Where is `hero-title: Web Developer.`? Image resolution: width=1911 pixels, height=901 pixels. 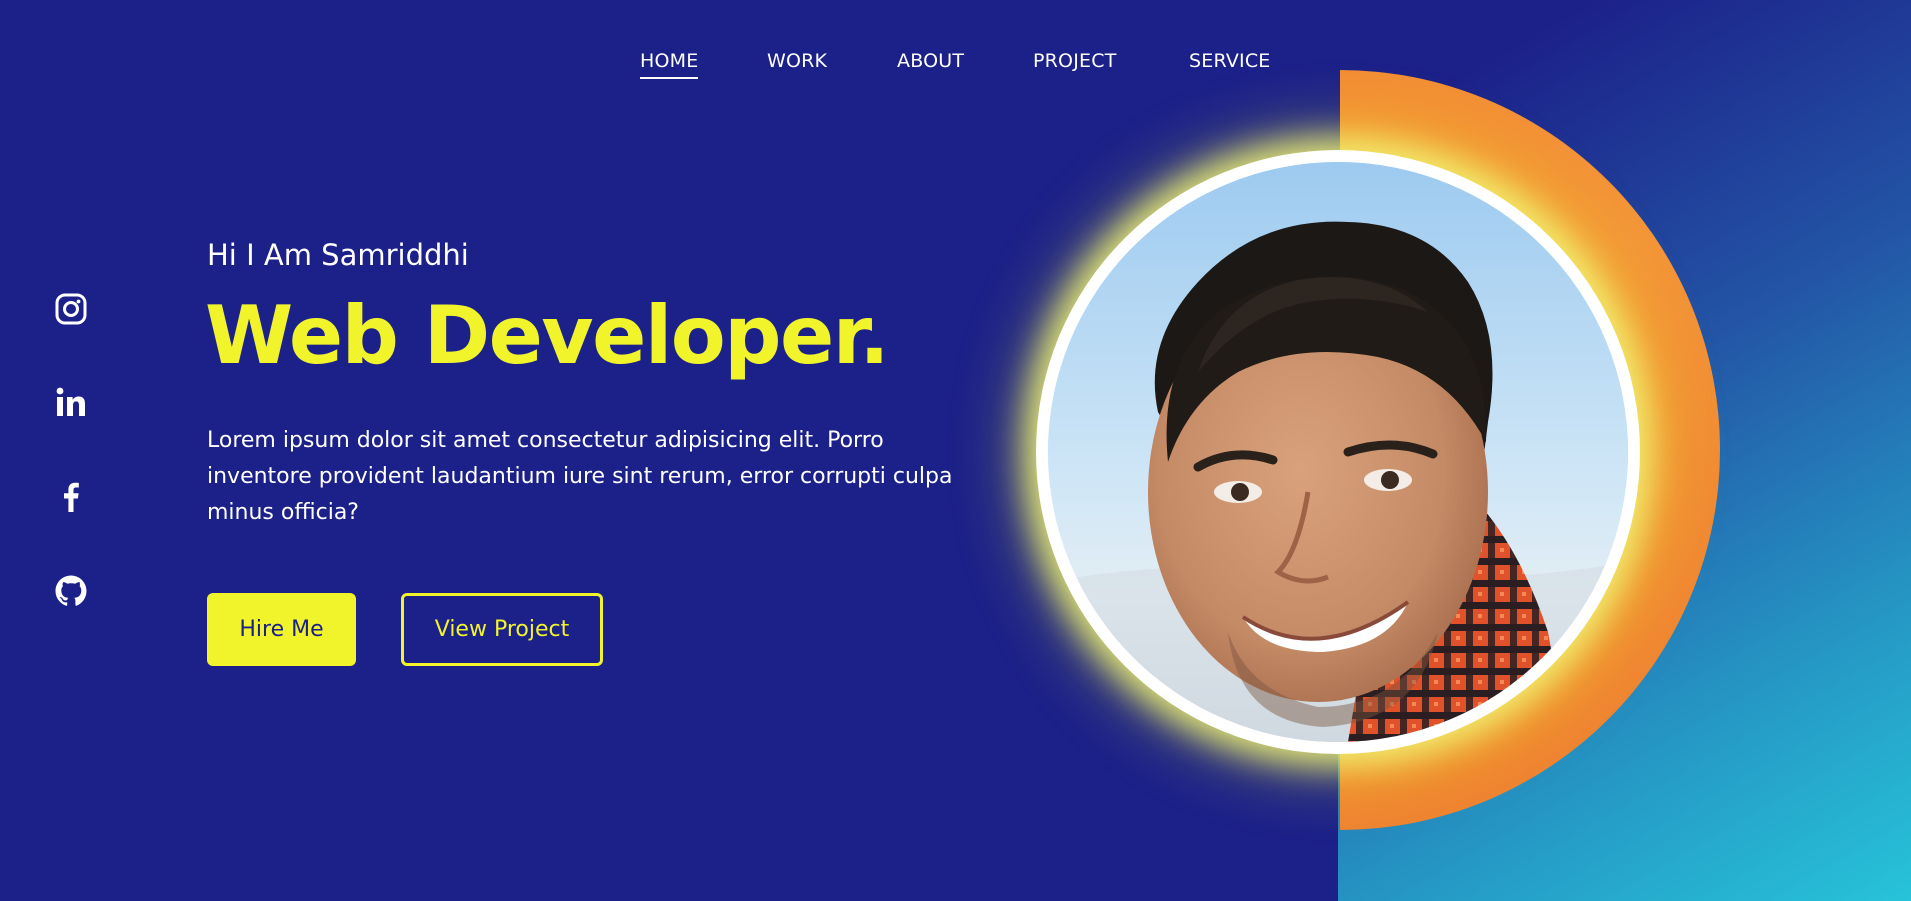 hero-title: Web Developer. is located at coordinates (547, 335).